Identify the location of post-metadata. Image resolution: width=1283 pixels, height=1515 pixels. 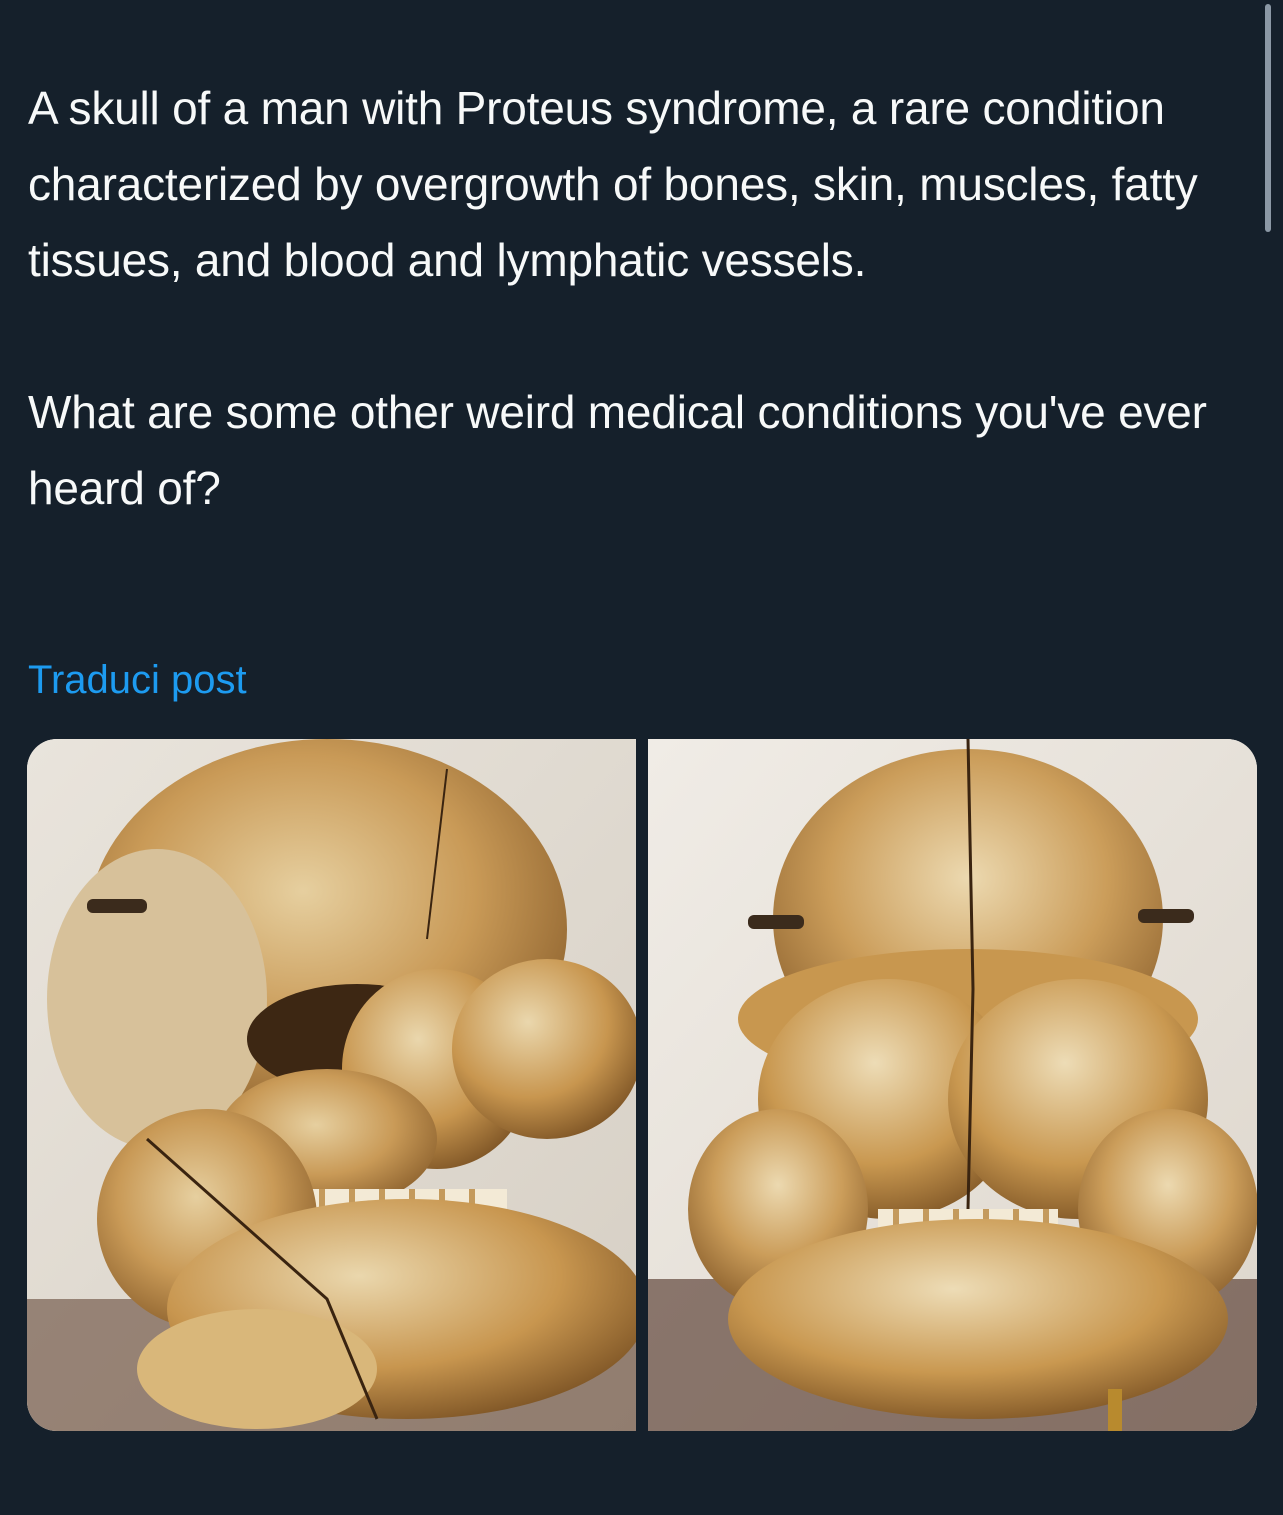
(408, 1507).